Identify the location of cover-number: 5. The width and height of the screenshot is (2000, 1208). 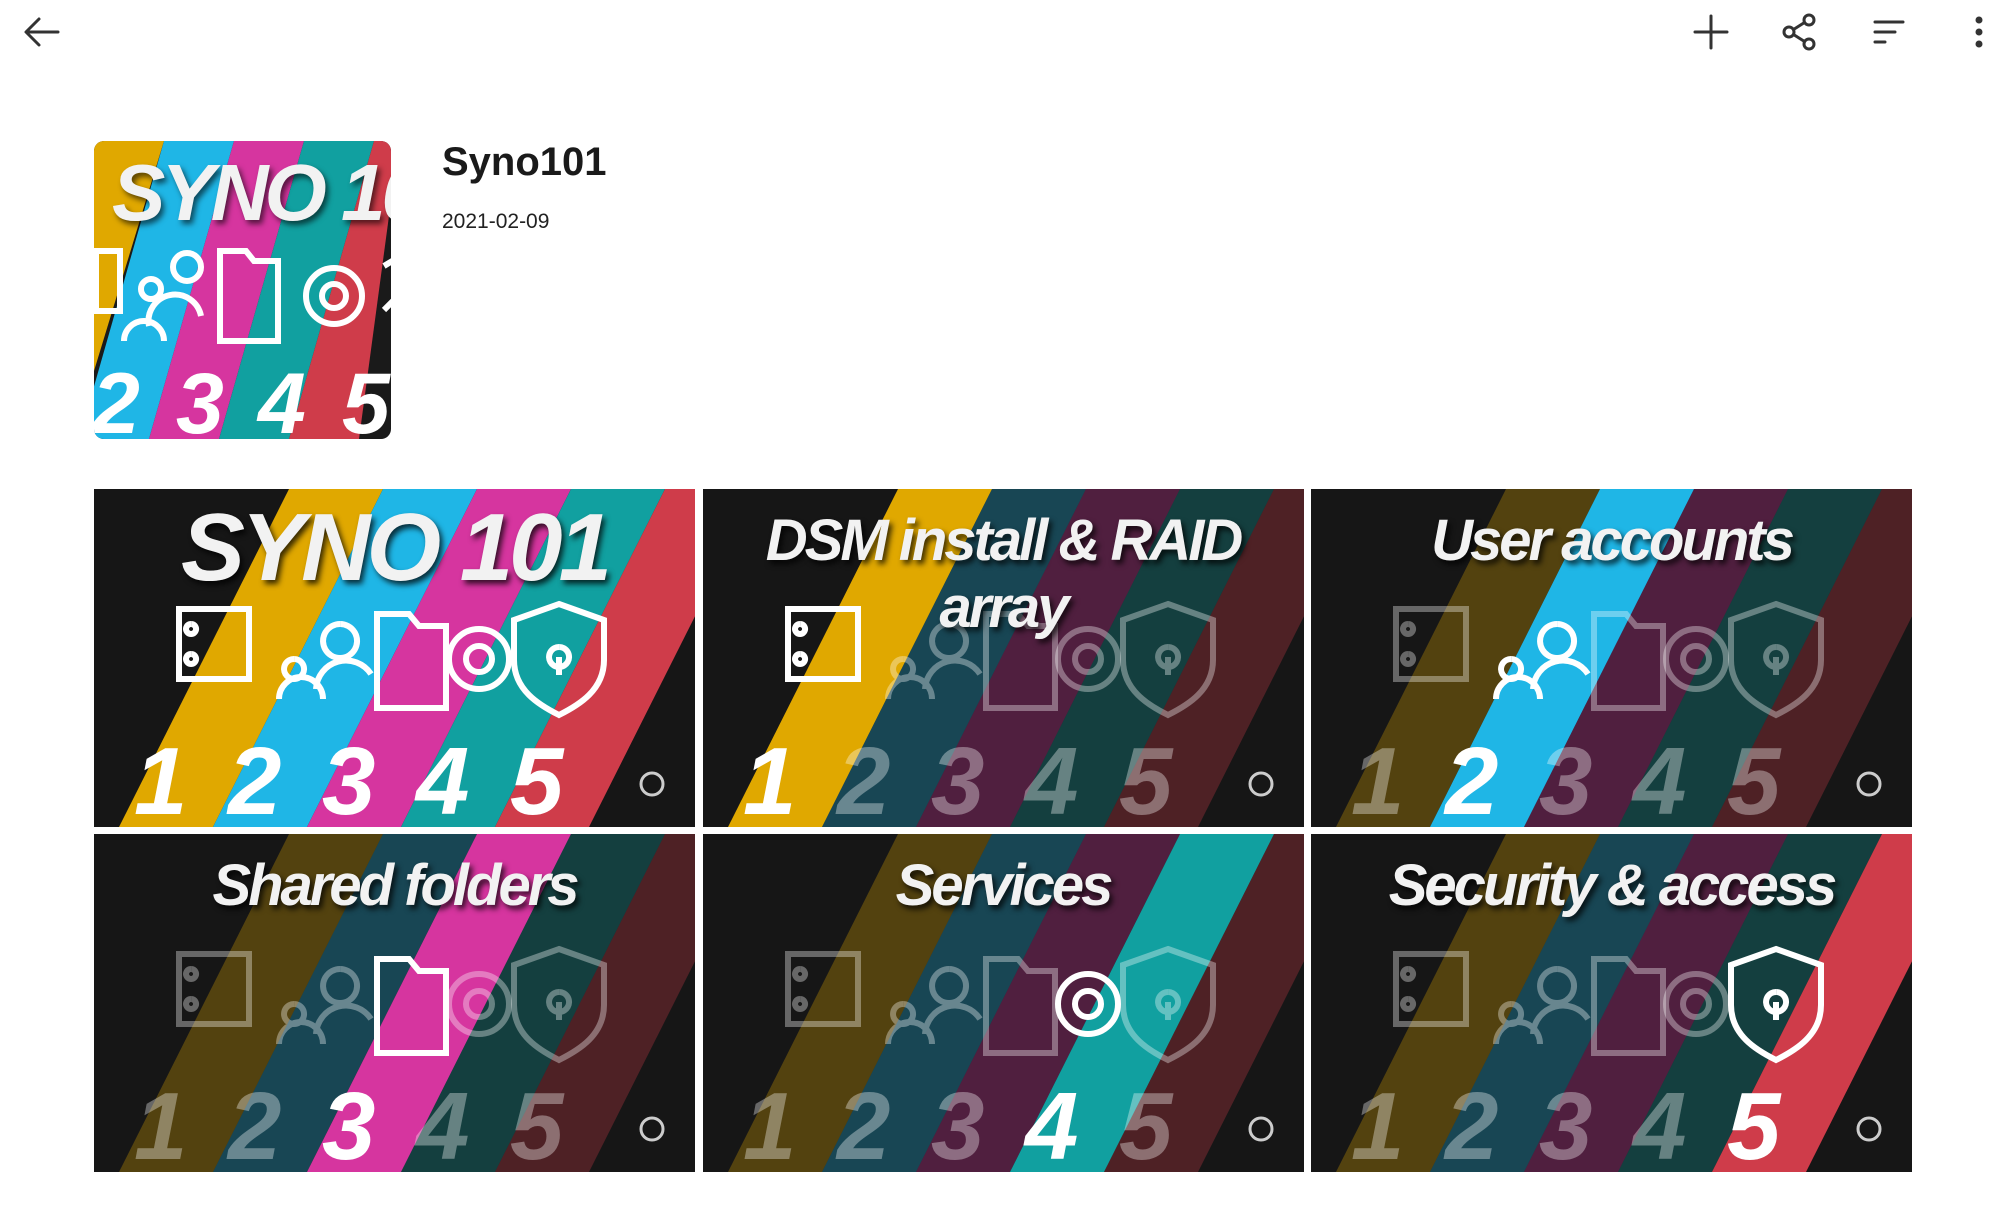
(366, 397).